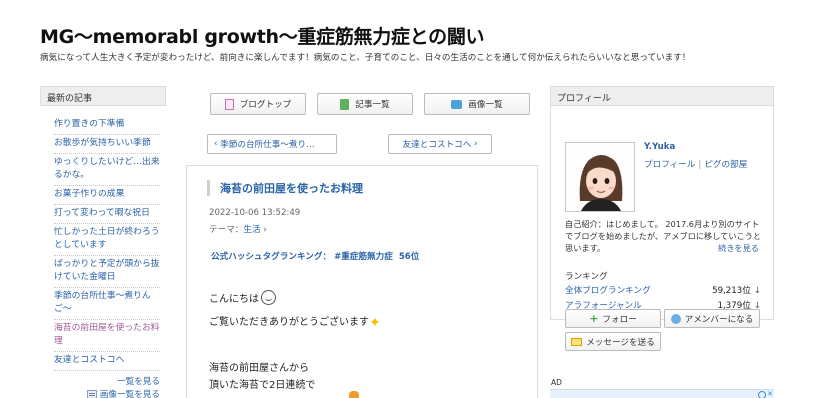 The height and width of the screenshot is (398, 814). What do you see at coordinates (762, 394) in the screenshot?
I see `ad-info-icon` at bounding box center [762, 394].